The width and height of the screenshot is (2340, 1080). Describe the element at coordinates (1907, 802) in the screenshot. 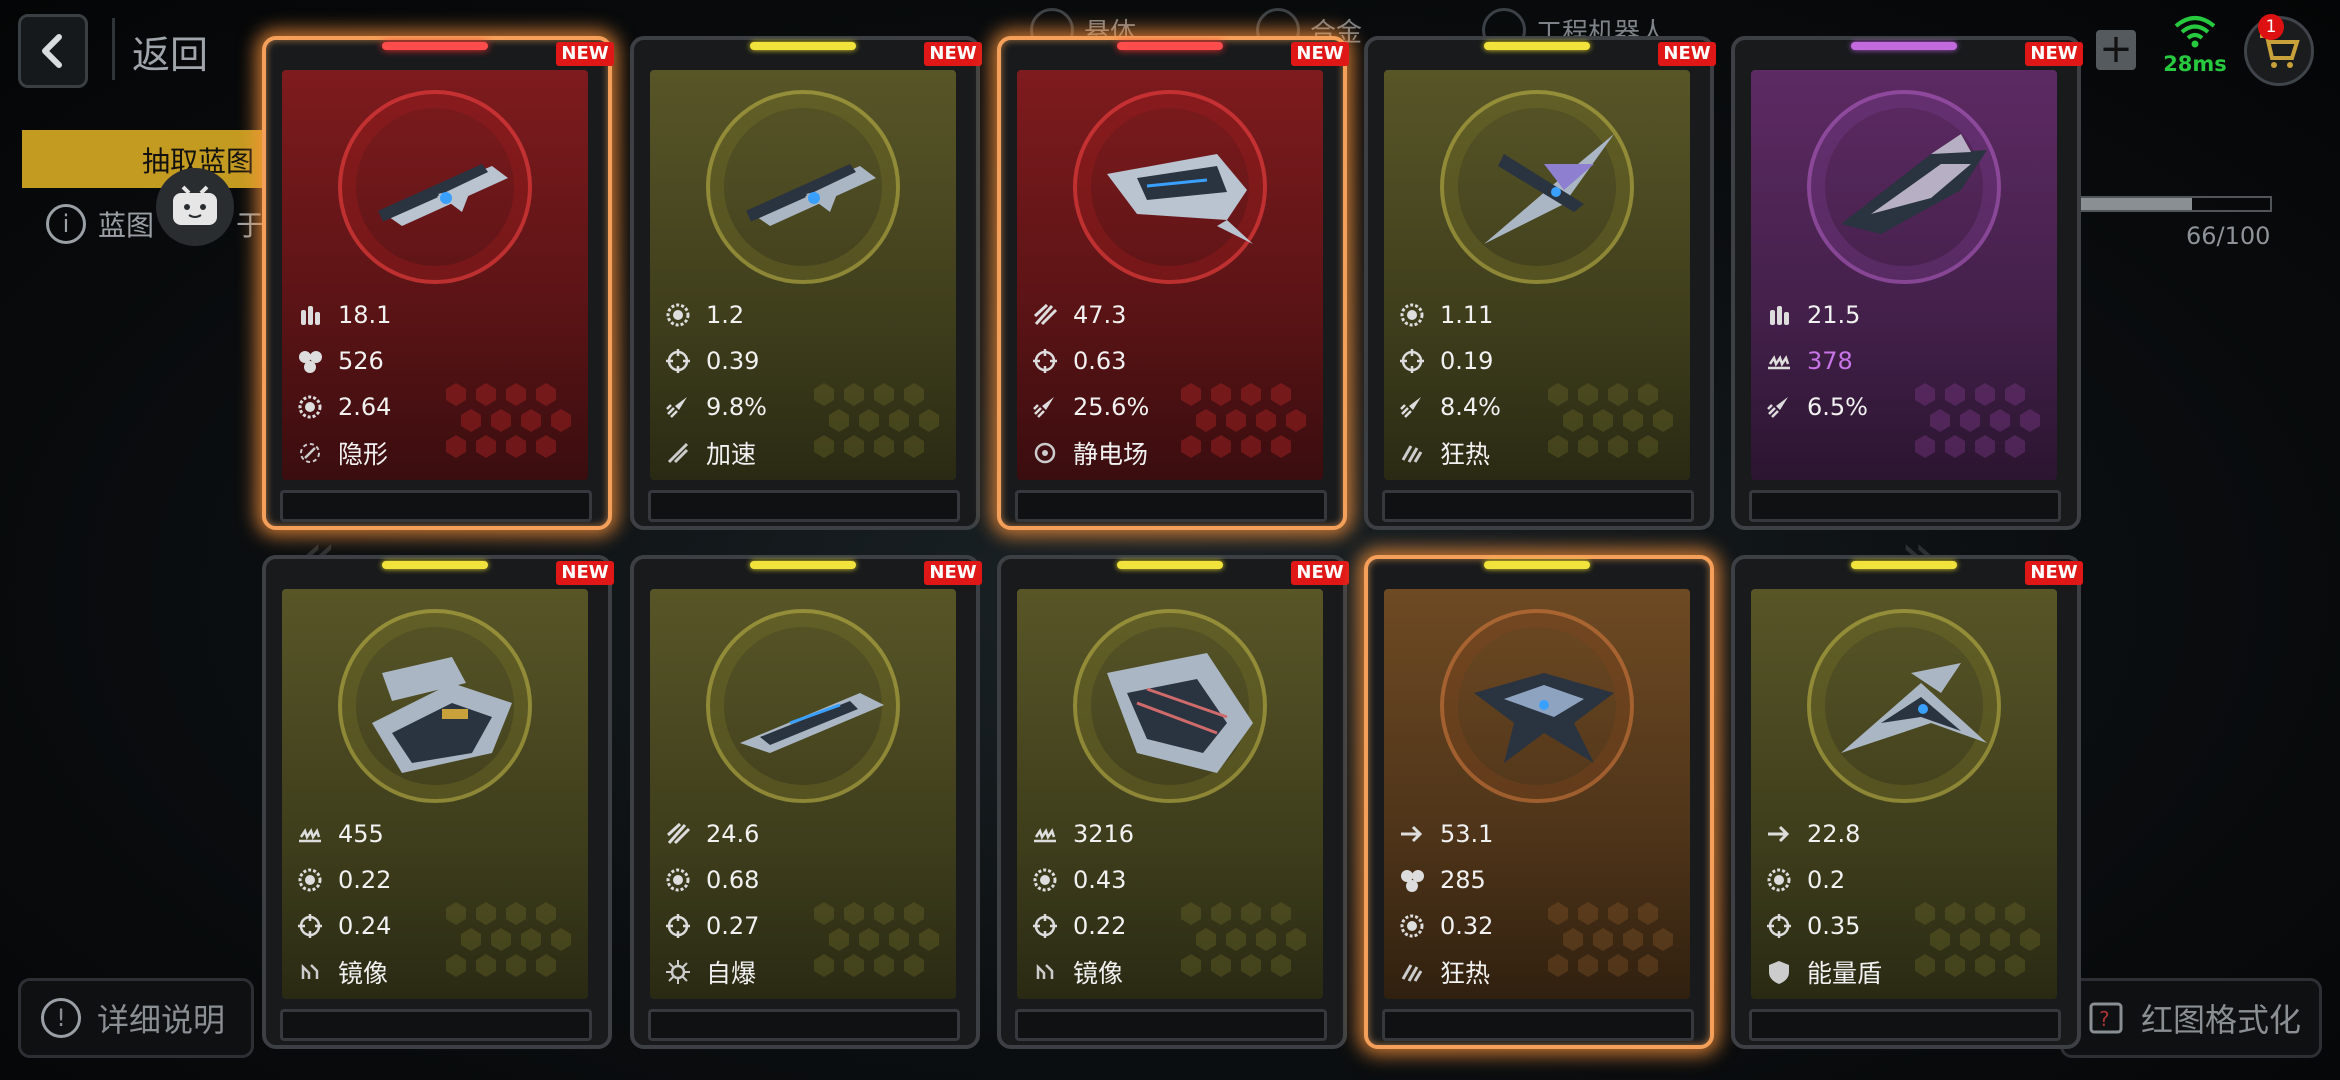

I see `blueprint-card: NEW 22.8 0.2 0.35 能量盾` at that location.